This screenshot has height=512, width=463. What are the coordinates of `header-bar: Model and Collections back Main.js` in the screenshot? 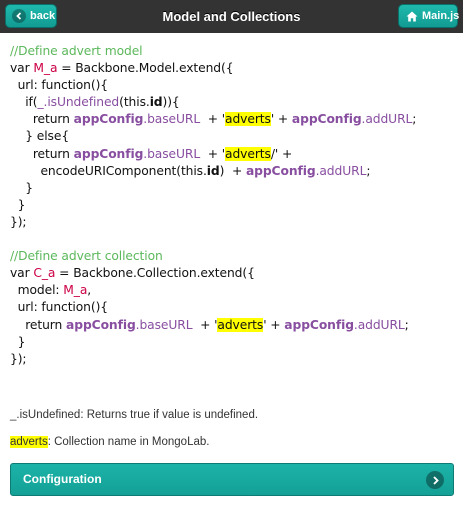 It's located at (231, 17).